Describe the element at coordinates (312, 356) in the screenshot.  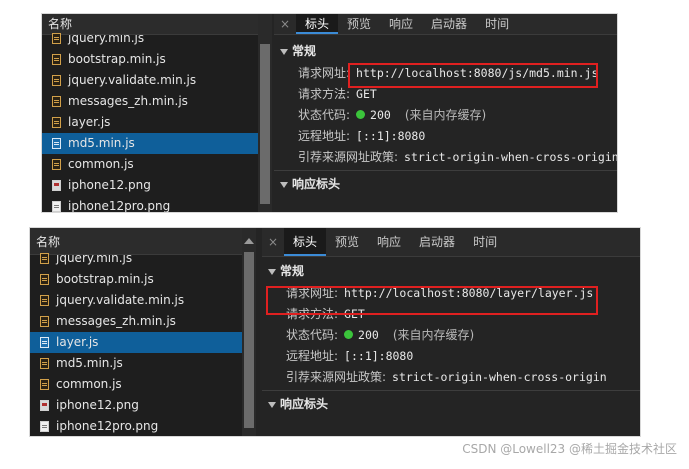
I see `remote-label: 远程地址:` at that location.